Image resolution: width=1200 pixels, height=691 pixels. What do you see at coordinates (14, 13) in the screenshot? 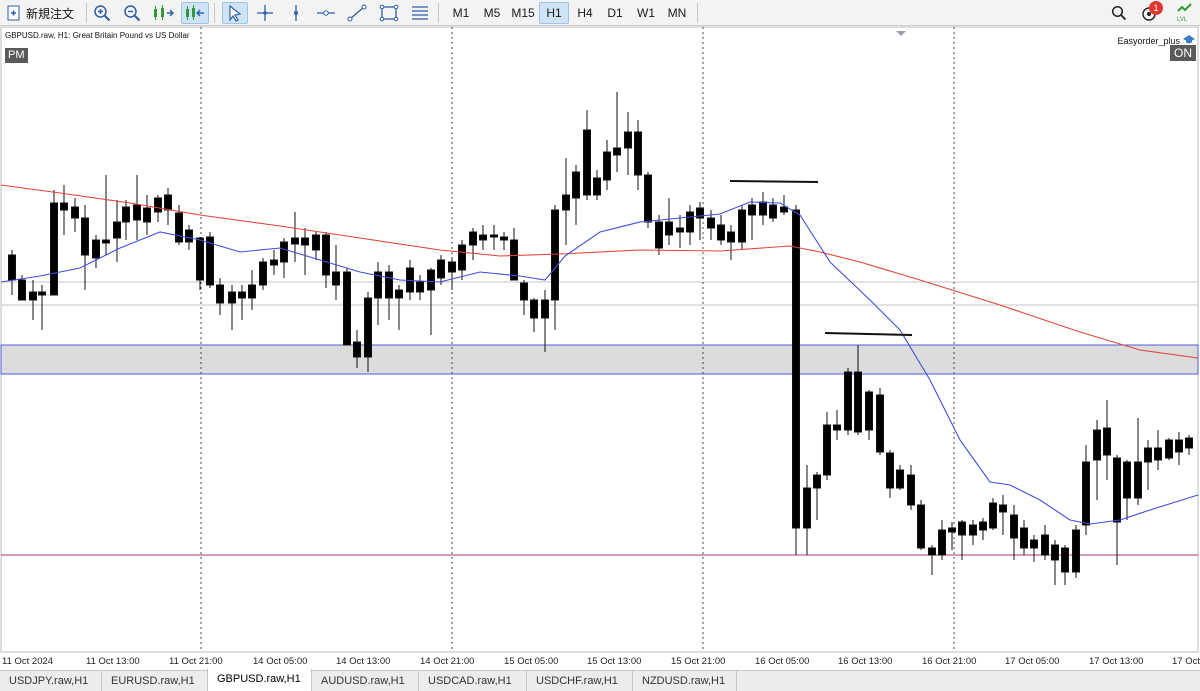
I see `new-order-icon` at bounding box center [14, 13].